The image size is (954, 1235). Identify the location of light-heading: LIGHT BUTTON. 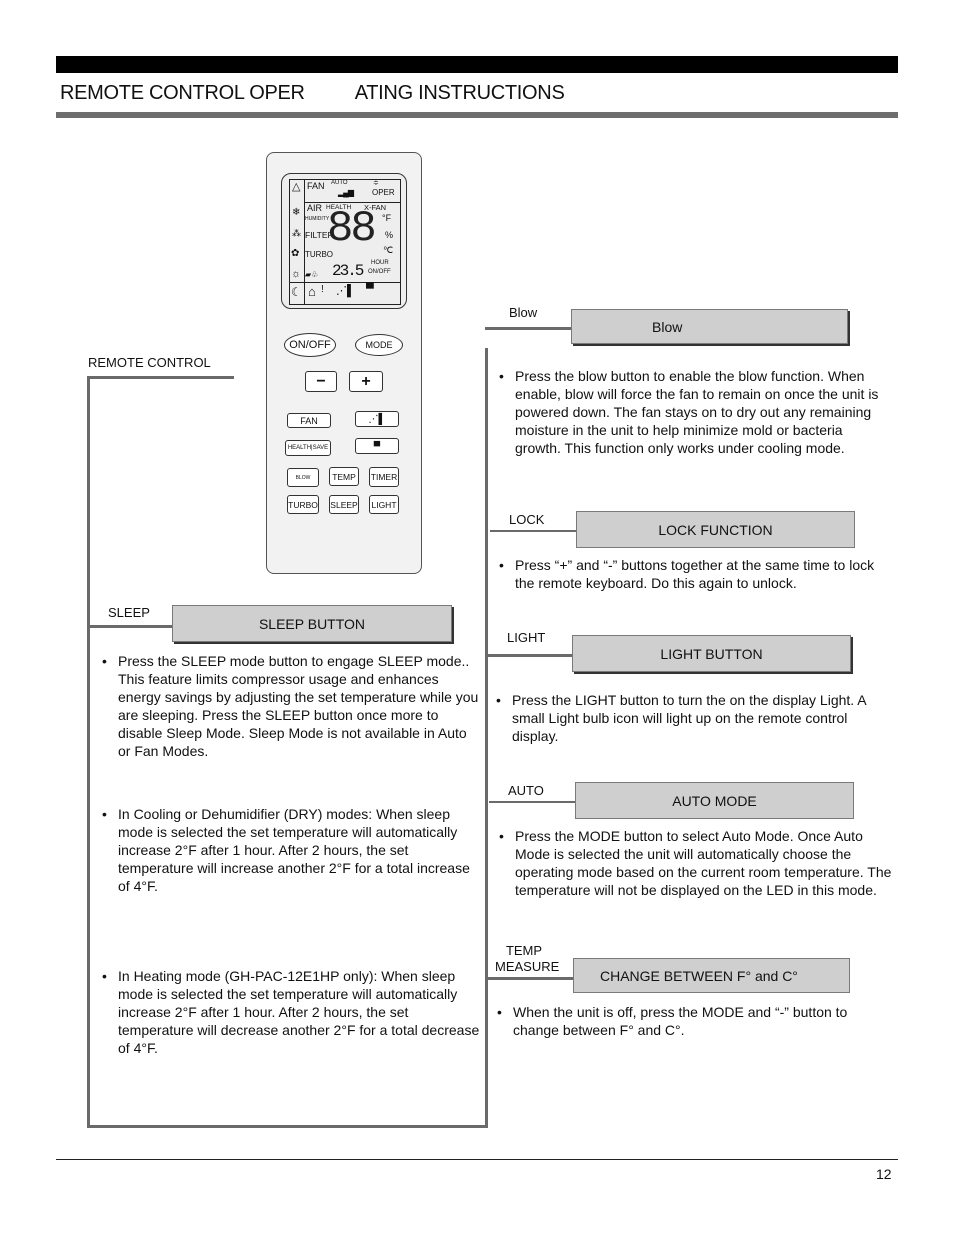
(711, 653).